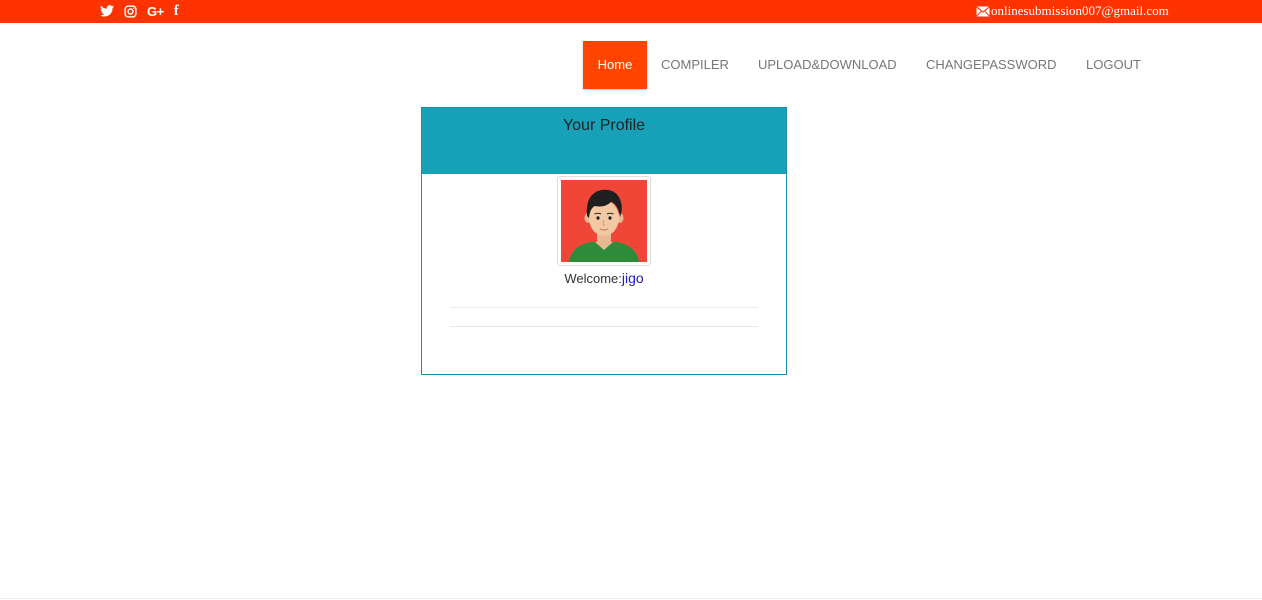 Image resolution: width=1262 pixels, height=600 pixels. I want to click on contact-email: onlinesubmission007@gmail.com, so click(1072, 11).